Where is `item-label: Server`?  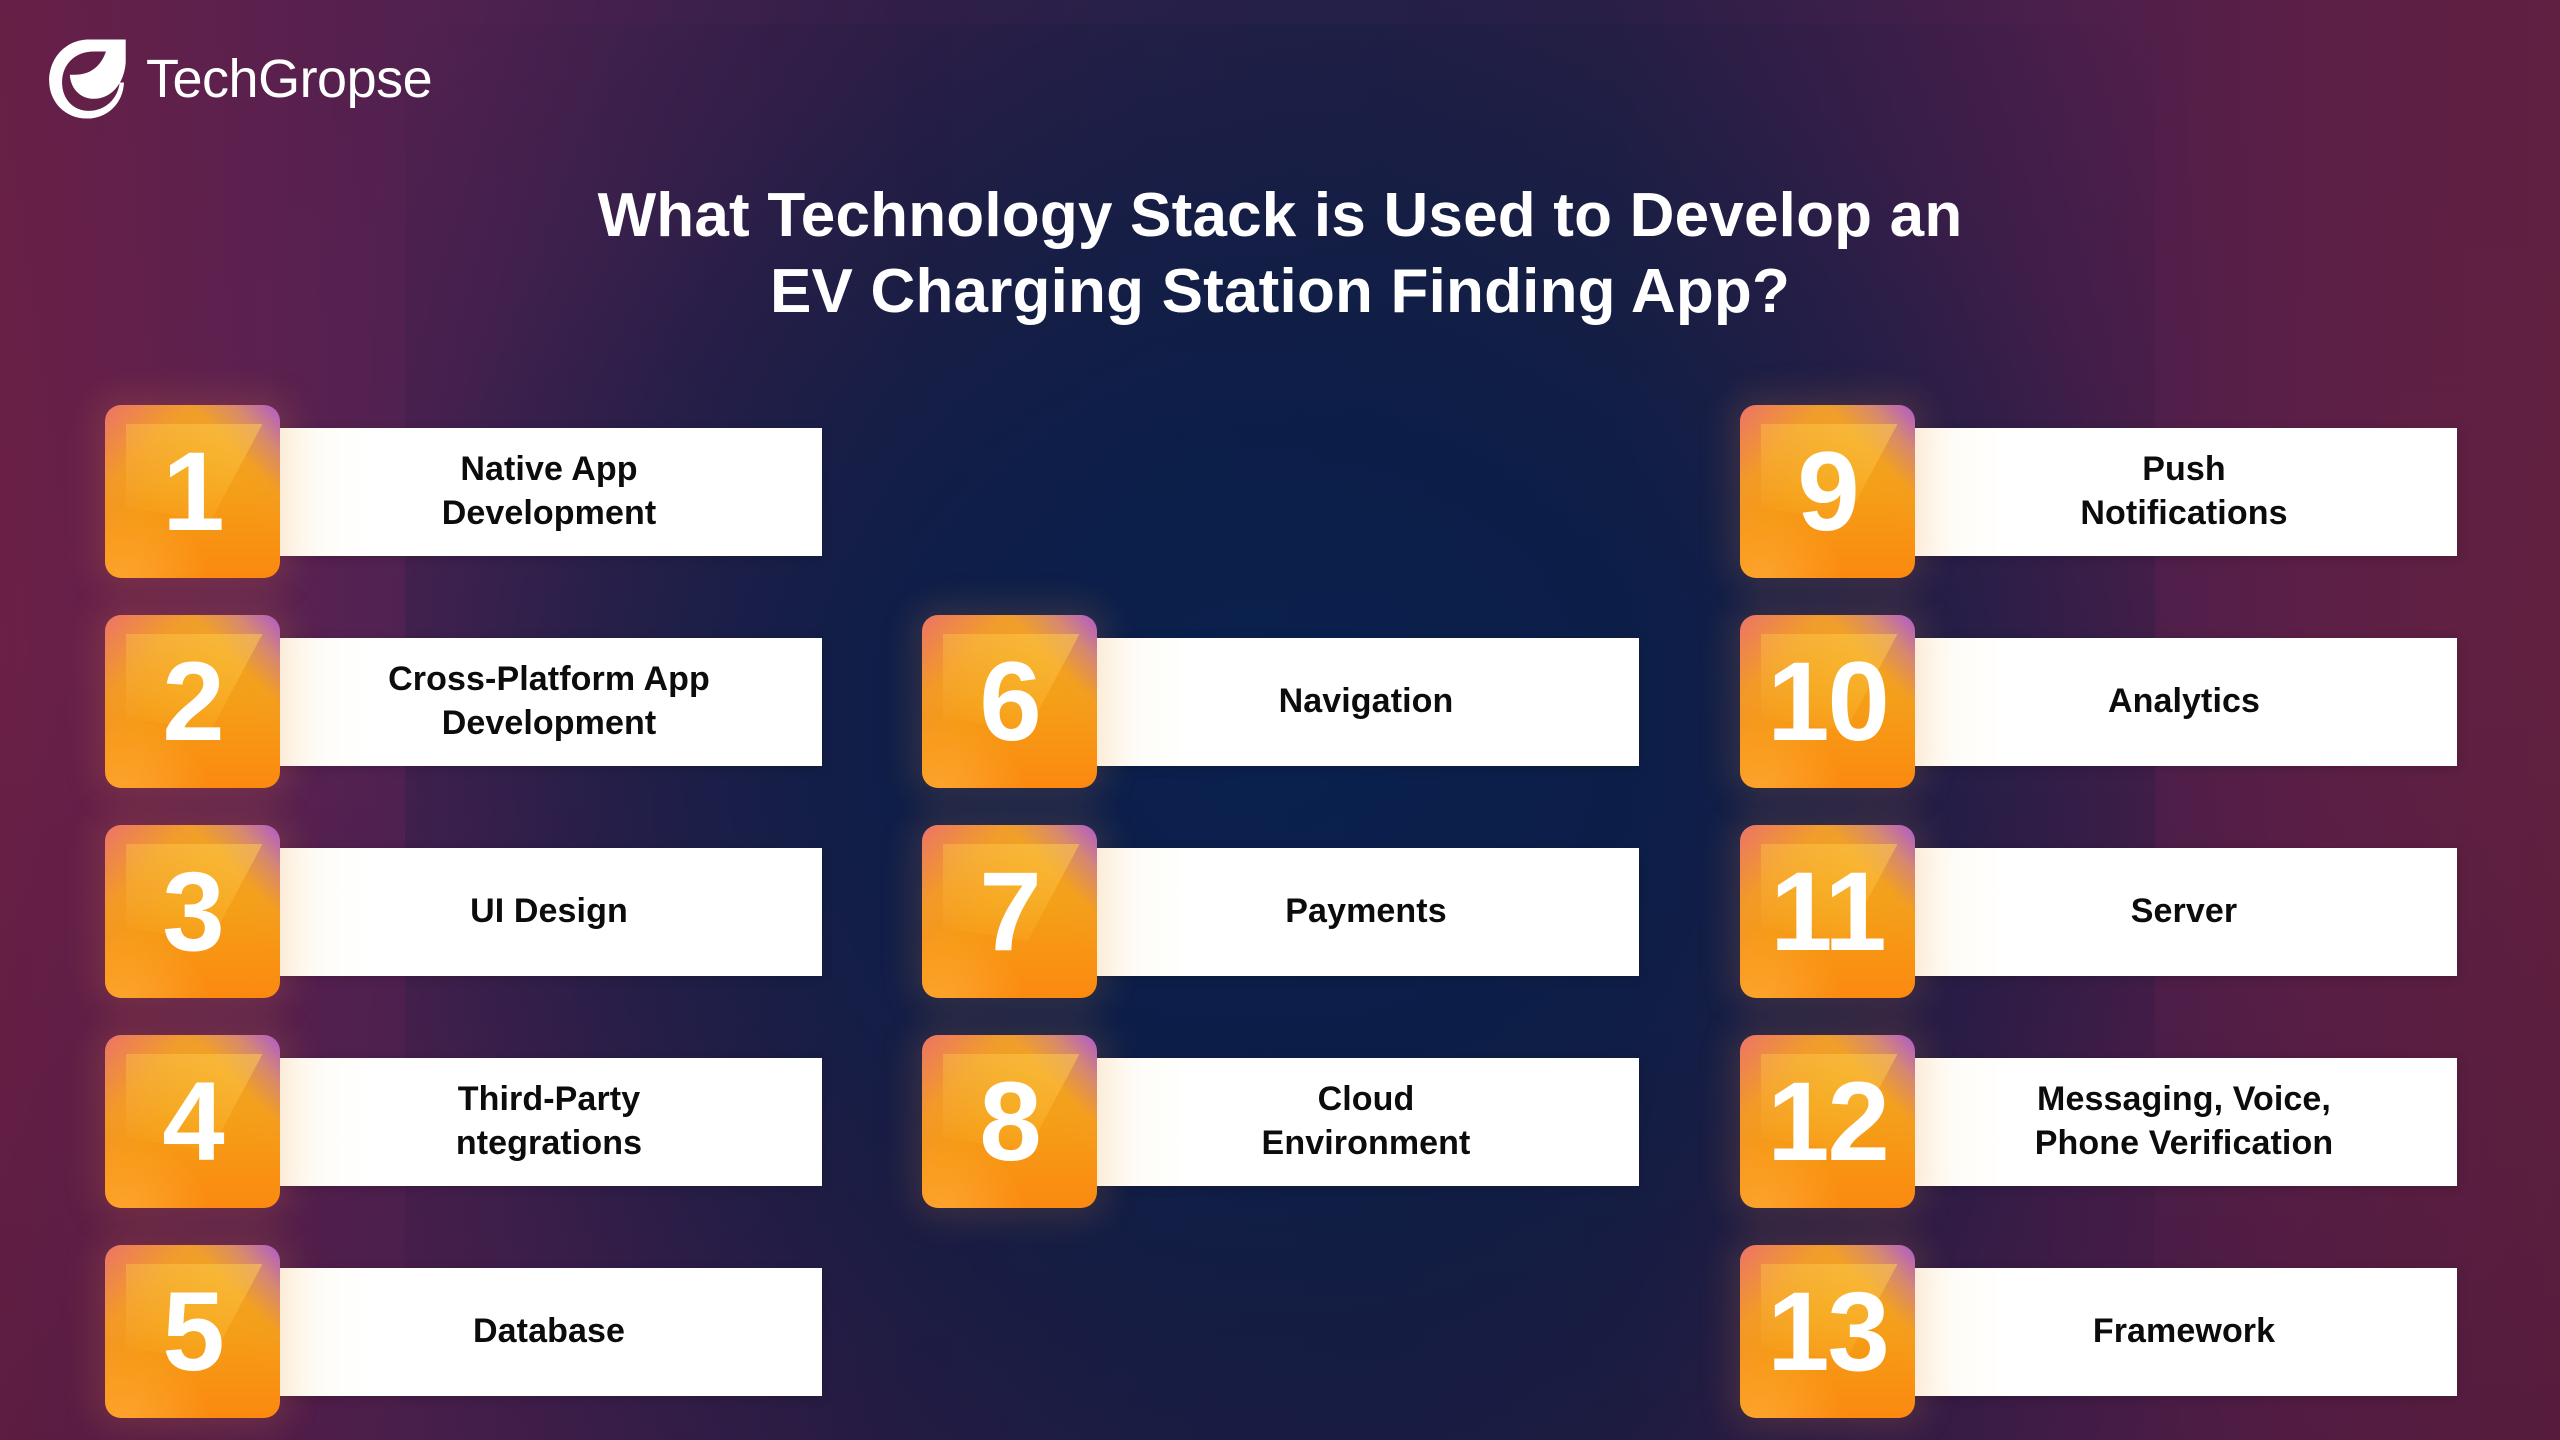 item-label: Server is located at coordinates (2184, 911).